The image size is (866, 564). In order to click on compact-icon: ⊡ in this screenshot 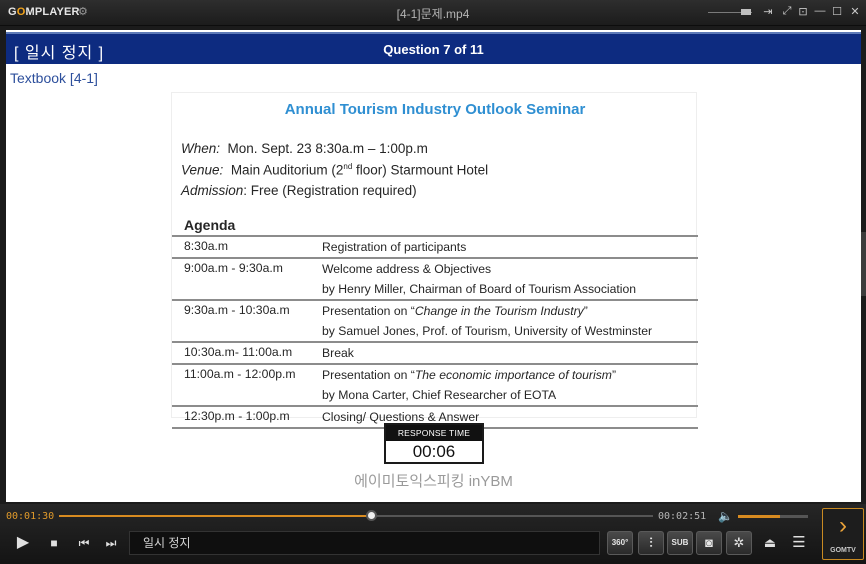, I will do `click(803, 11)`.